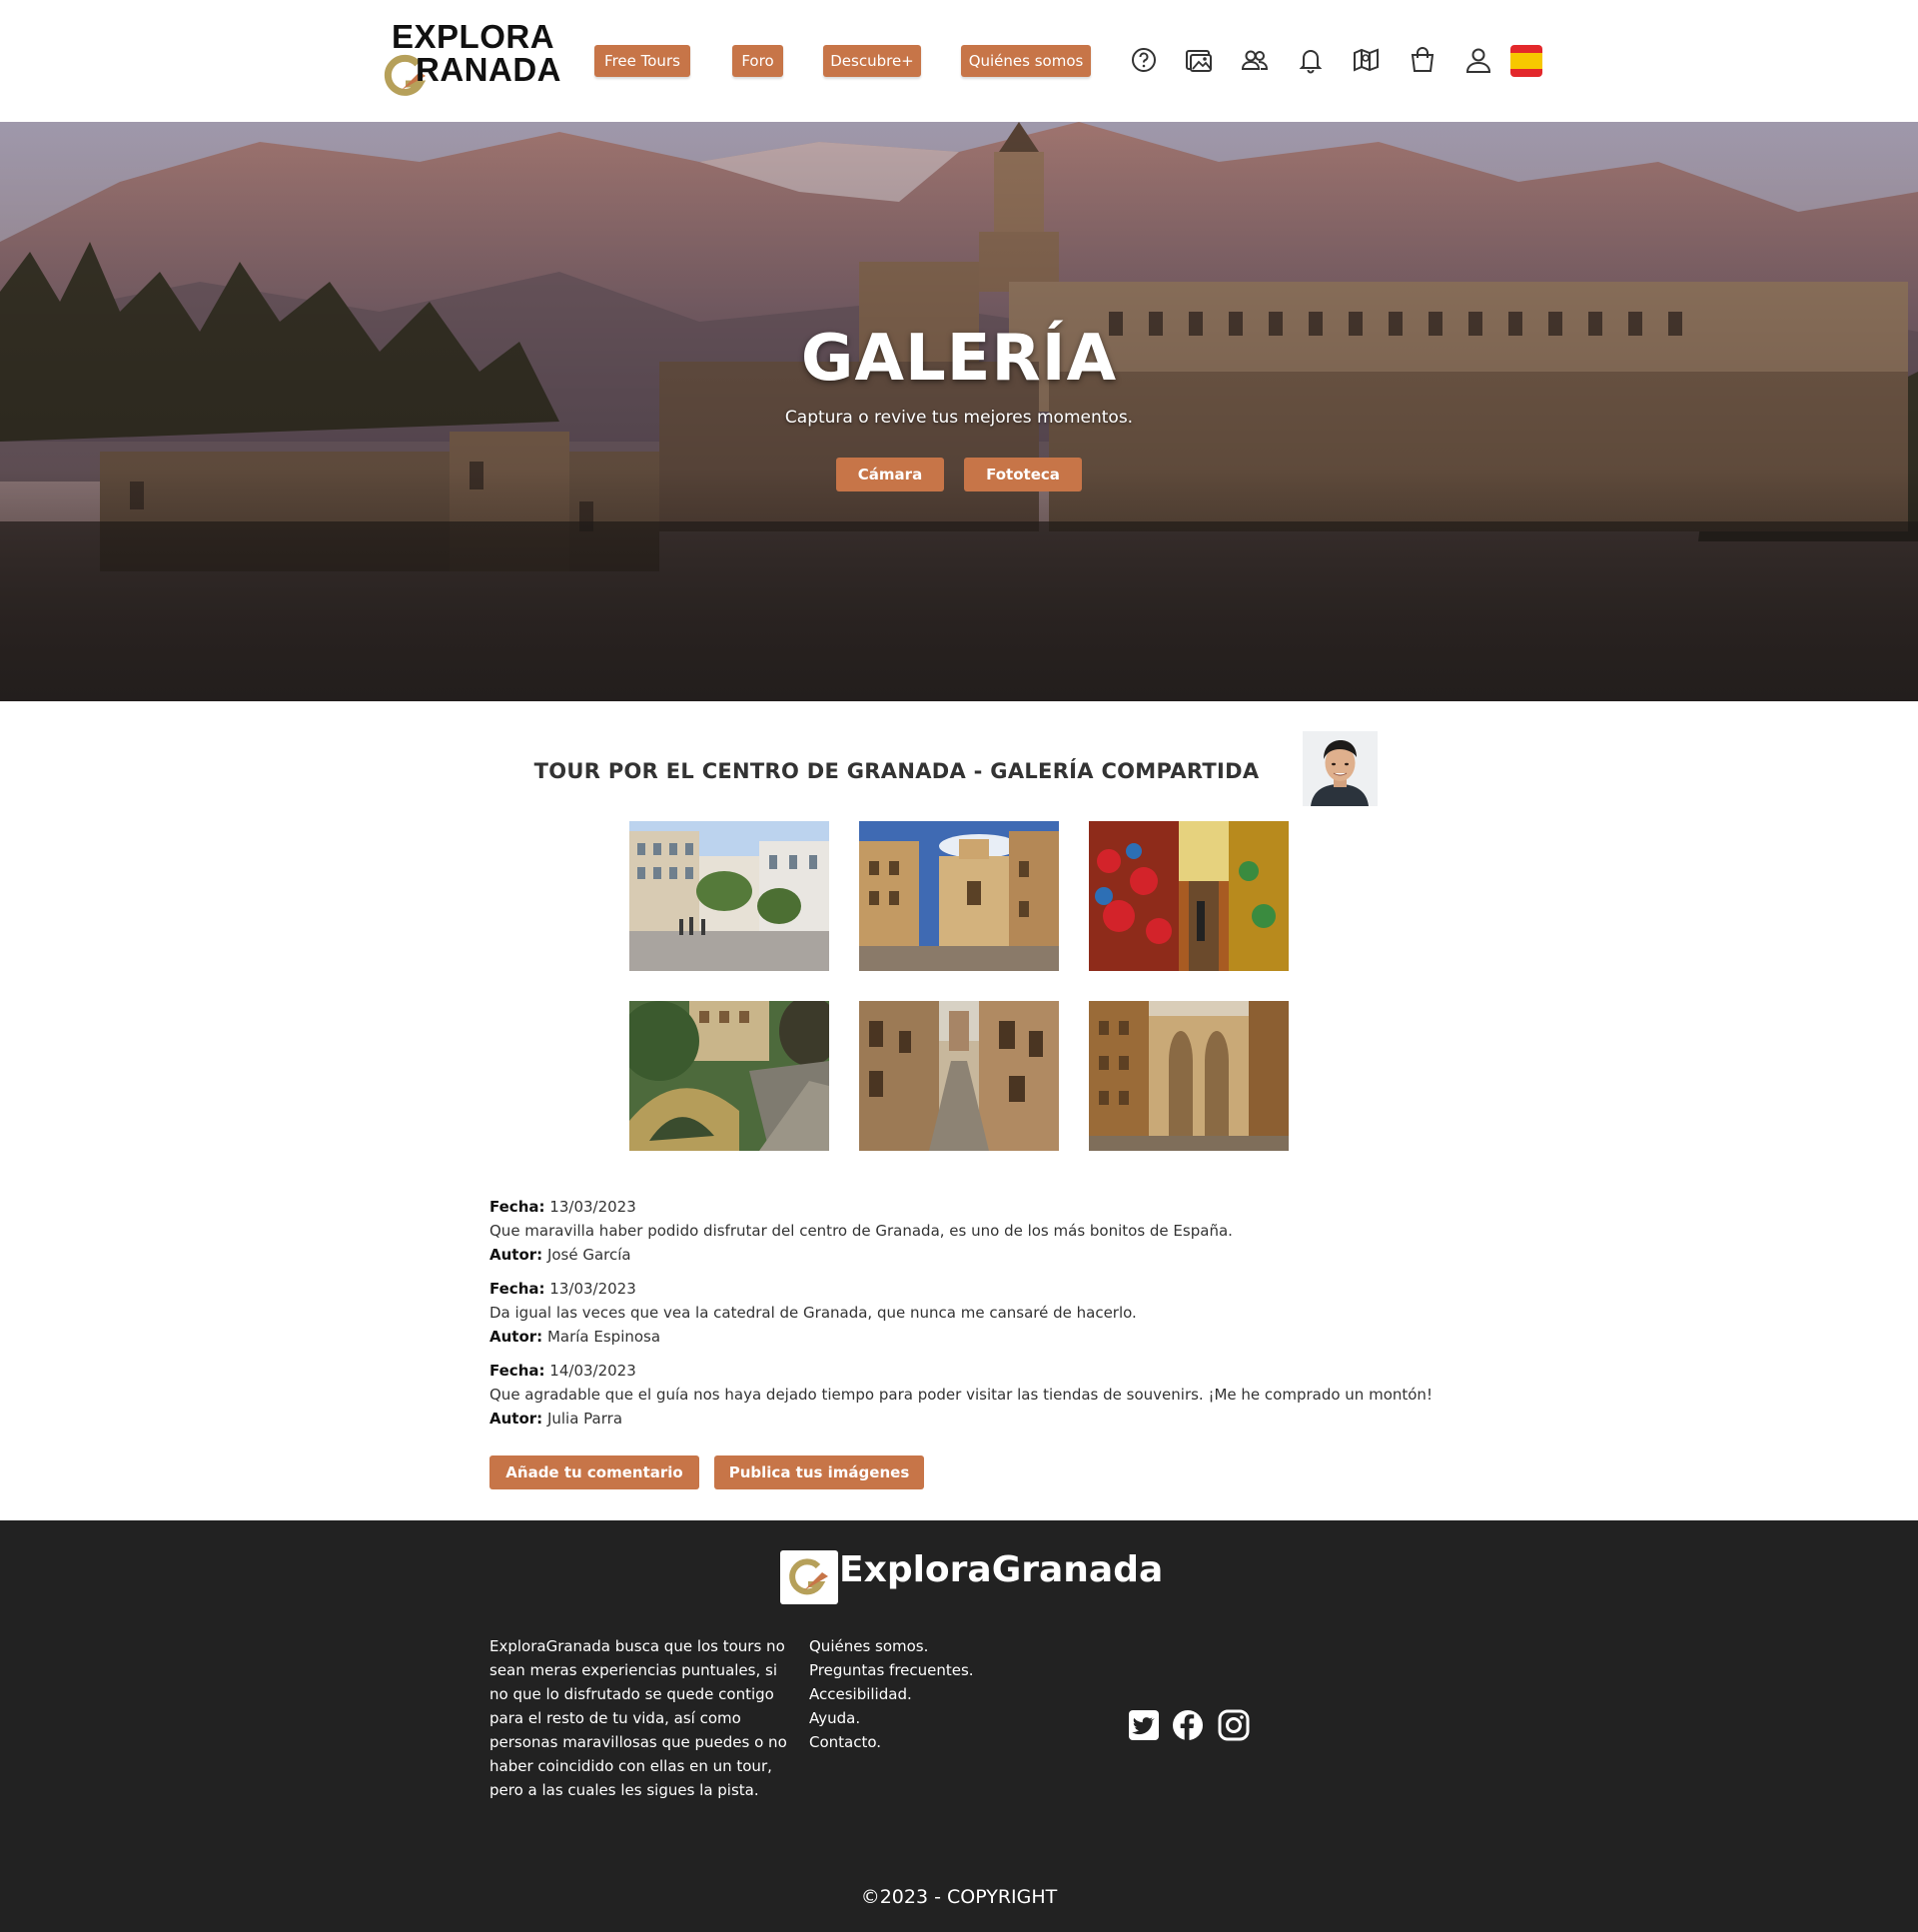 The height and width of the screenshot is (1932, 1918). Describe the element at coordinates (1478, 60) in the screenshot. I see `user-icon` at that location.